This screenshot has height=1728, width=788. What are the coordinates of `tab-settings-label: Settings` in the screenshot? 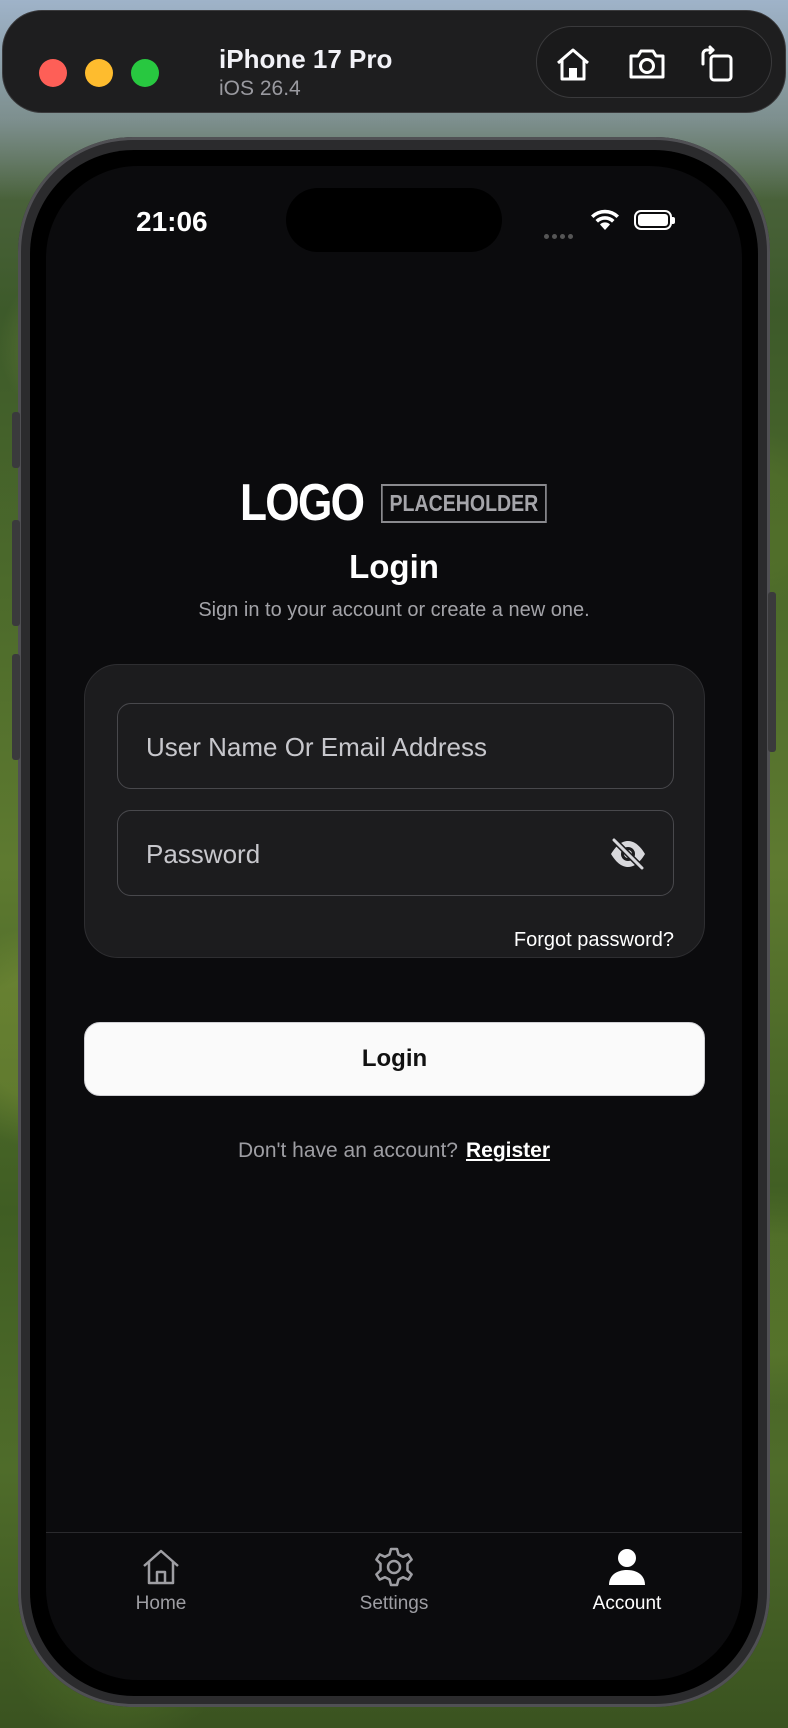 It's located at (394, 1603).